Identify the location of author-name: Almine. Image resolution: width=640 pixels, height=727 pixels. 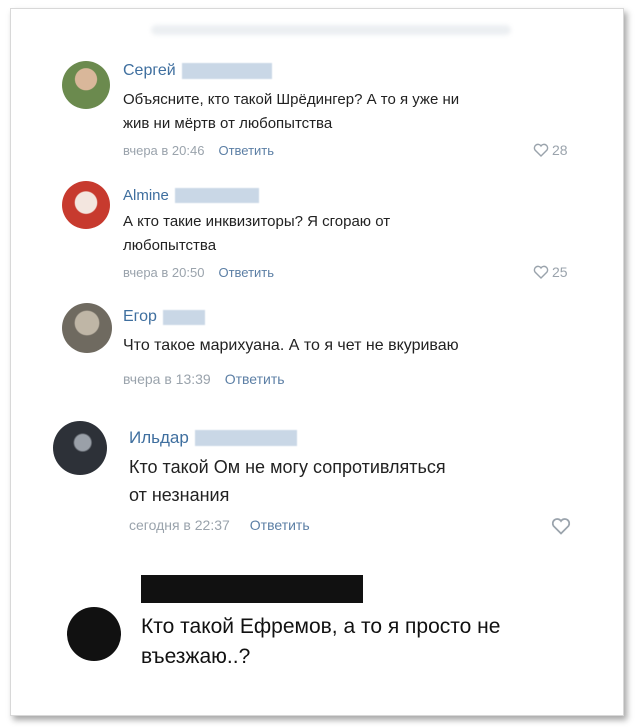
(146, 195).